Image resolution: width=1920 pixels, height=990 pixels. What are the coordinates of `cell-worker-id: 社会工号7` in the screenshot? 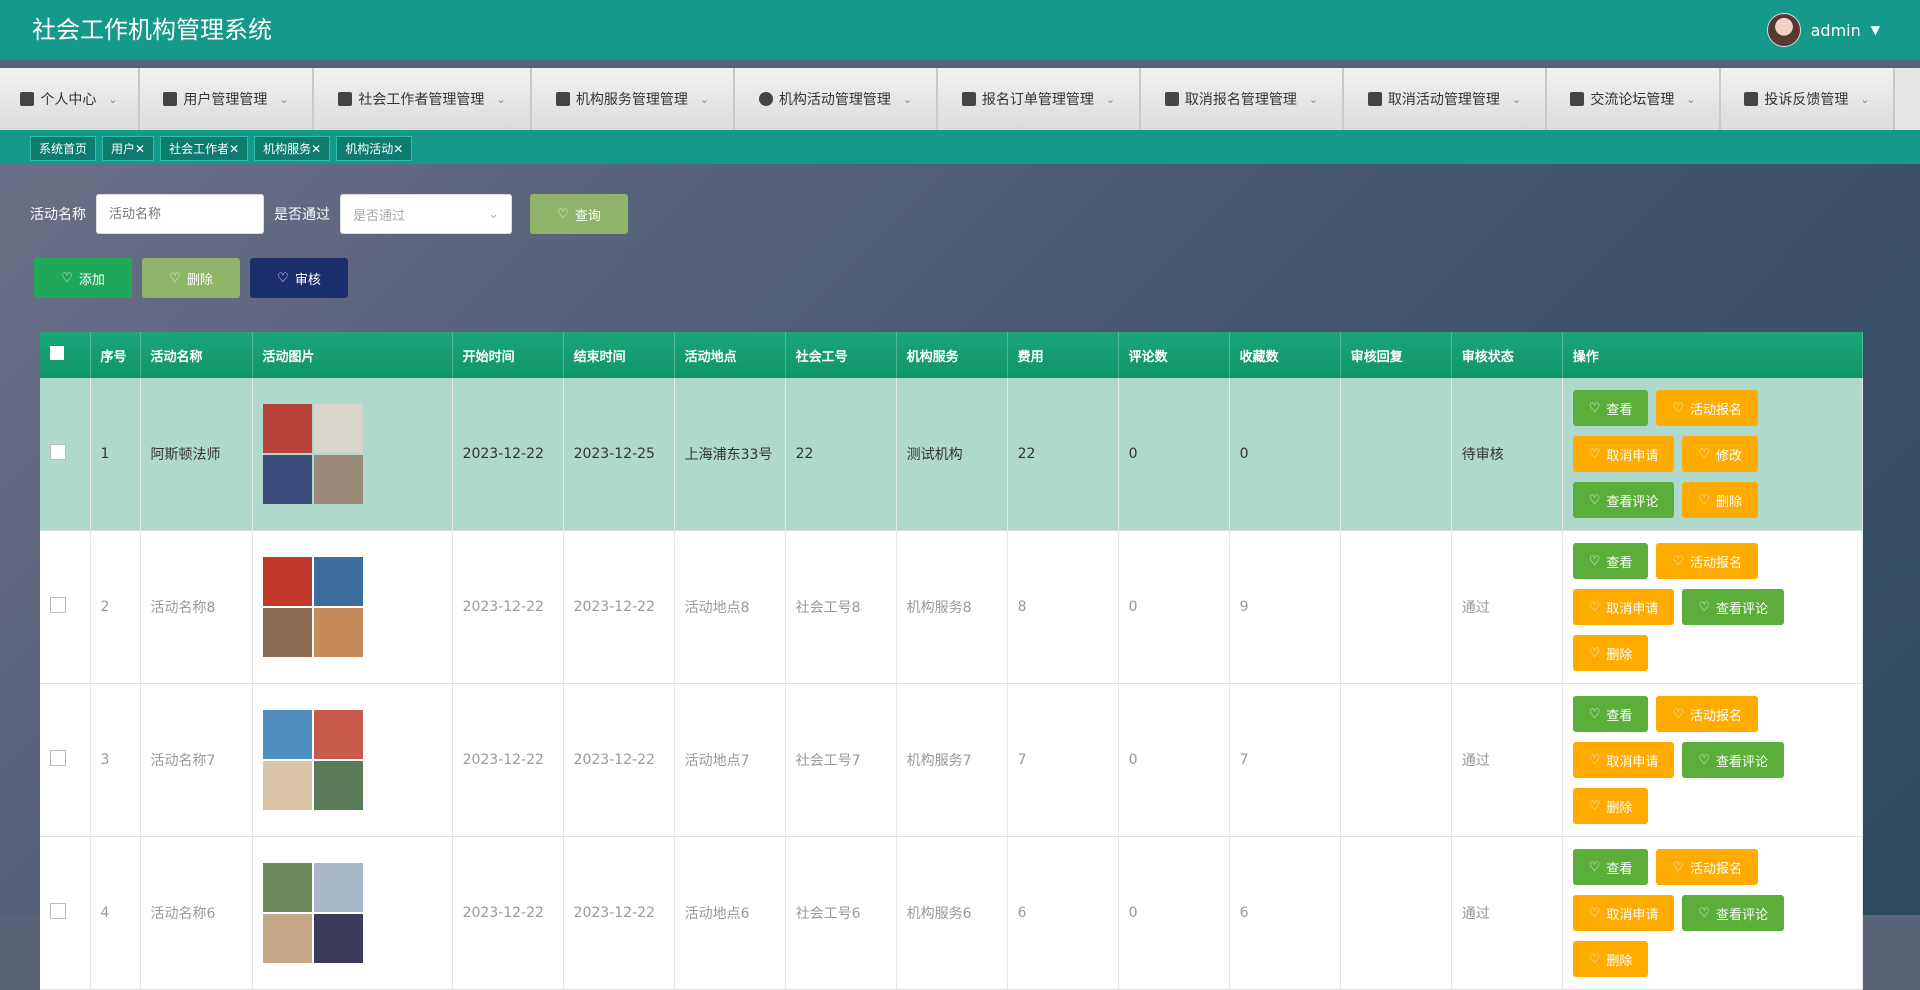 It's located at (841, 760).